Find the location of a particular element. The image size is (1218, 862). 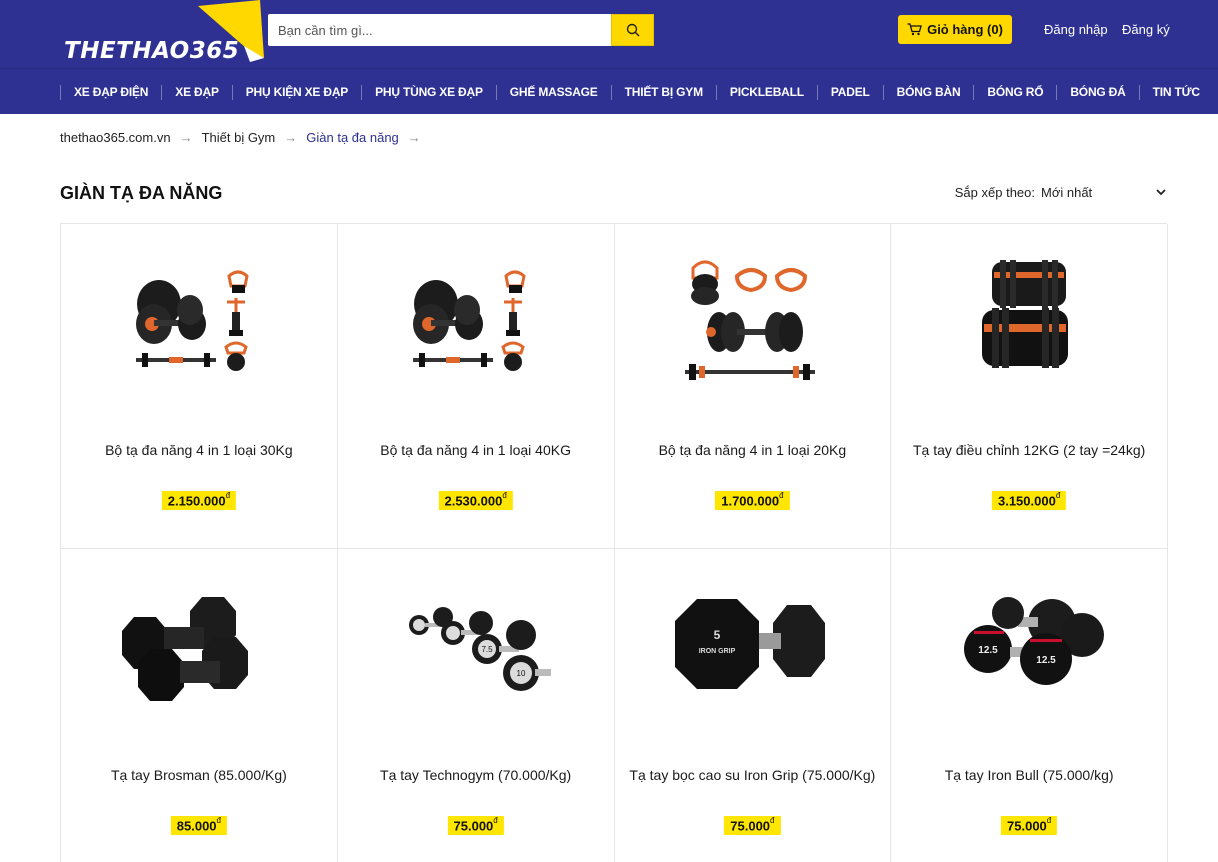

sort-value: Mới nhất is located at coordinates (1067, 192).